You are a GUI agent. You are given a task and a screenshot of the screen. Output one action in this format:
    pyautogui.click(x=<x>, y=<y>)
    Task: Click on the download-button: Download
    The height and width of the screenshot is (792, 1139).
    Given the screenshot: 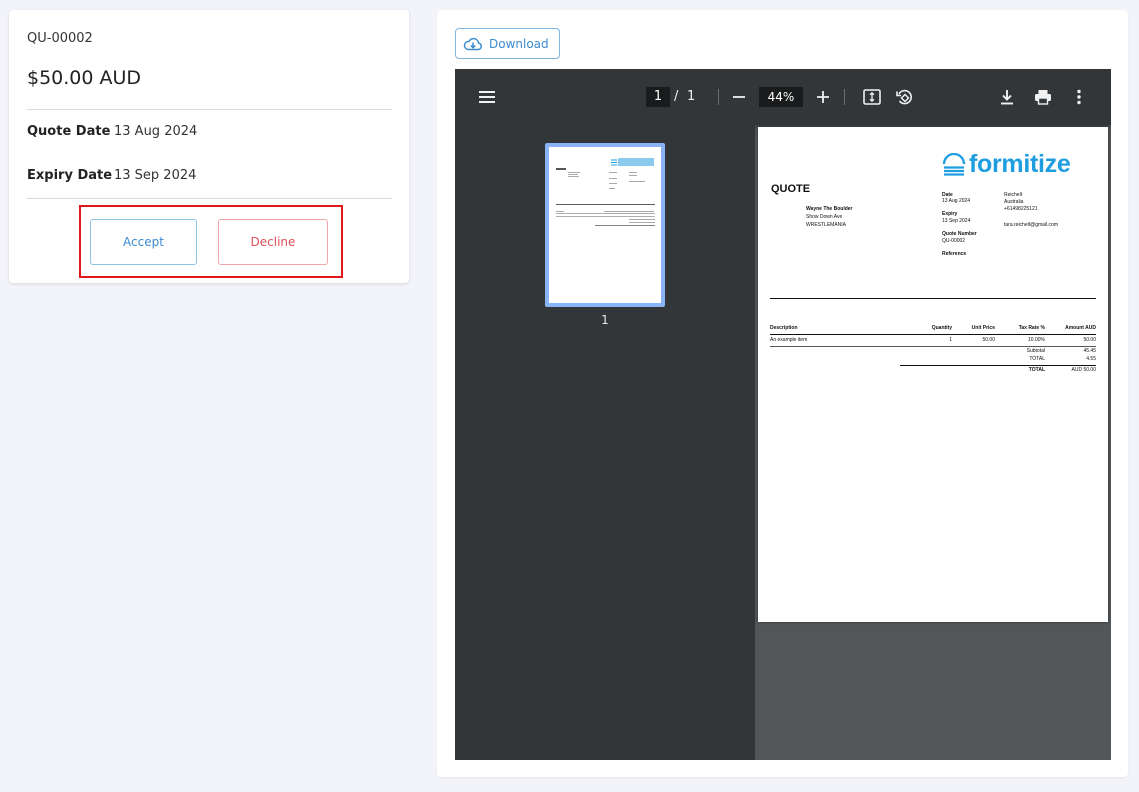 What is the action you would take?
    pyautogui.click(x=507, y=43)
    